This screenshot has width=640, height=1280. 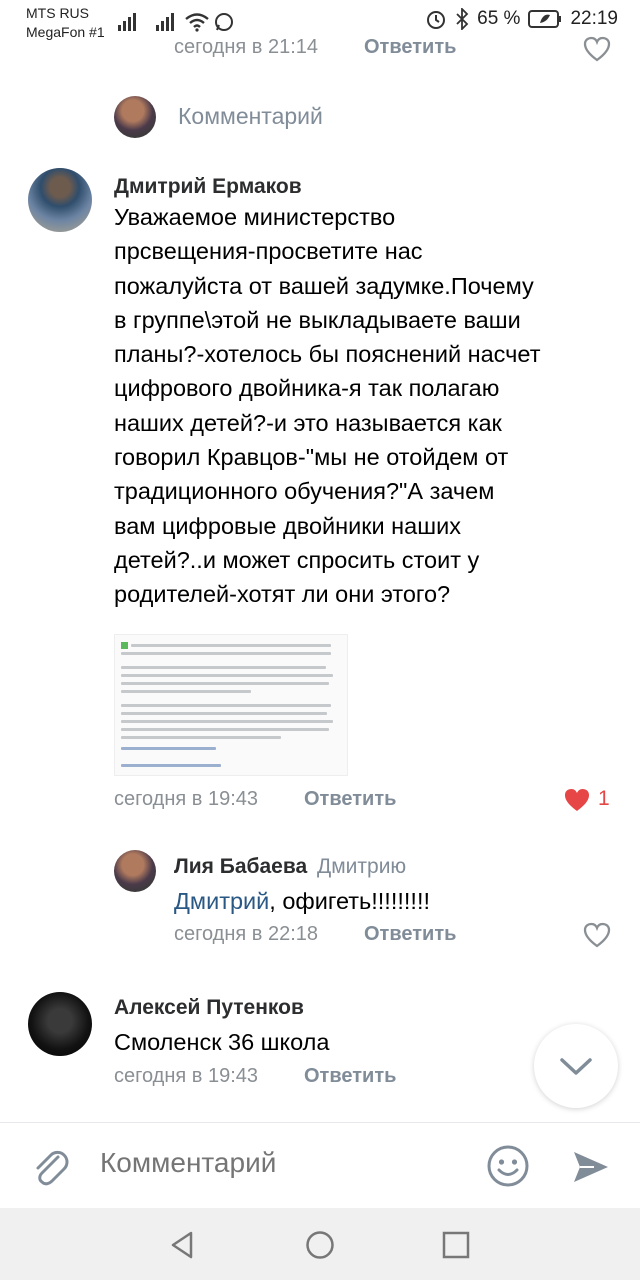 What do you see at coordinates (285, 1163) in the screenshot?
I see `comment-input` at bounding box center [285, 1163].